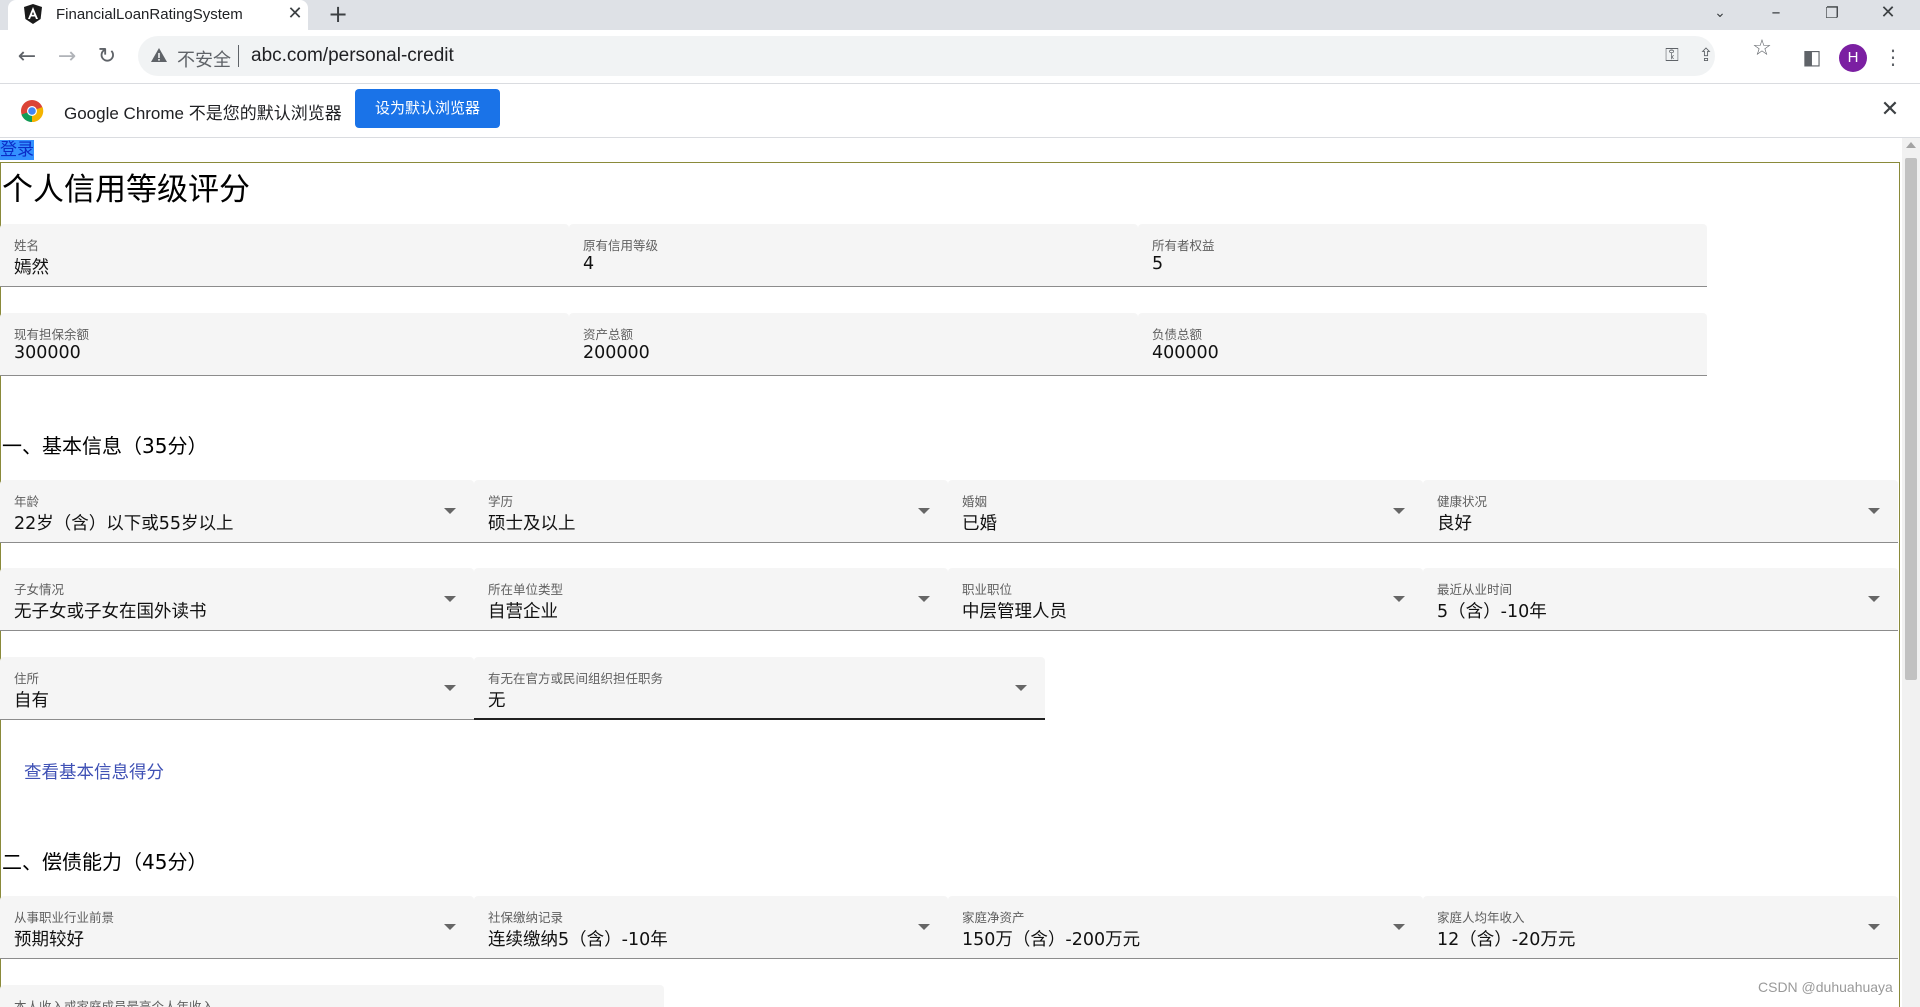 Image resolution: width=1920 pixels, height=1007 pixels. What do you see at coordinates (711, 599) in the screenshot?
I see `employer-type-select: 所在单位类型 自营企业` at bounding box center [711, 599].